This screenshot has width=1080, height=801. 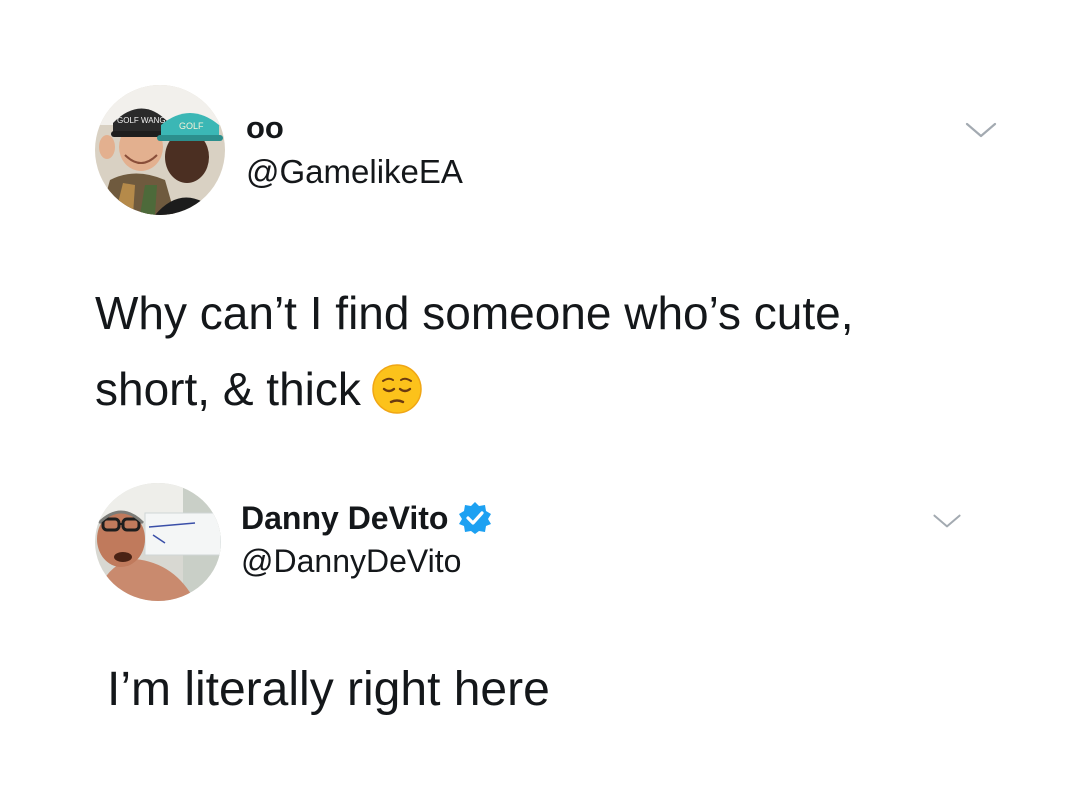 I want to click on tweet-text-line-2: short, & thick, so click(x=545, y=389).